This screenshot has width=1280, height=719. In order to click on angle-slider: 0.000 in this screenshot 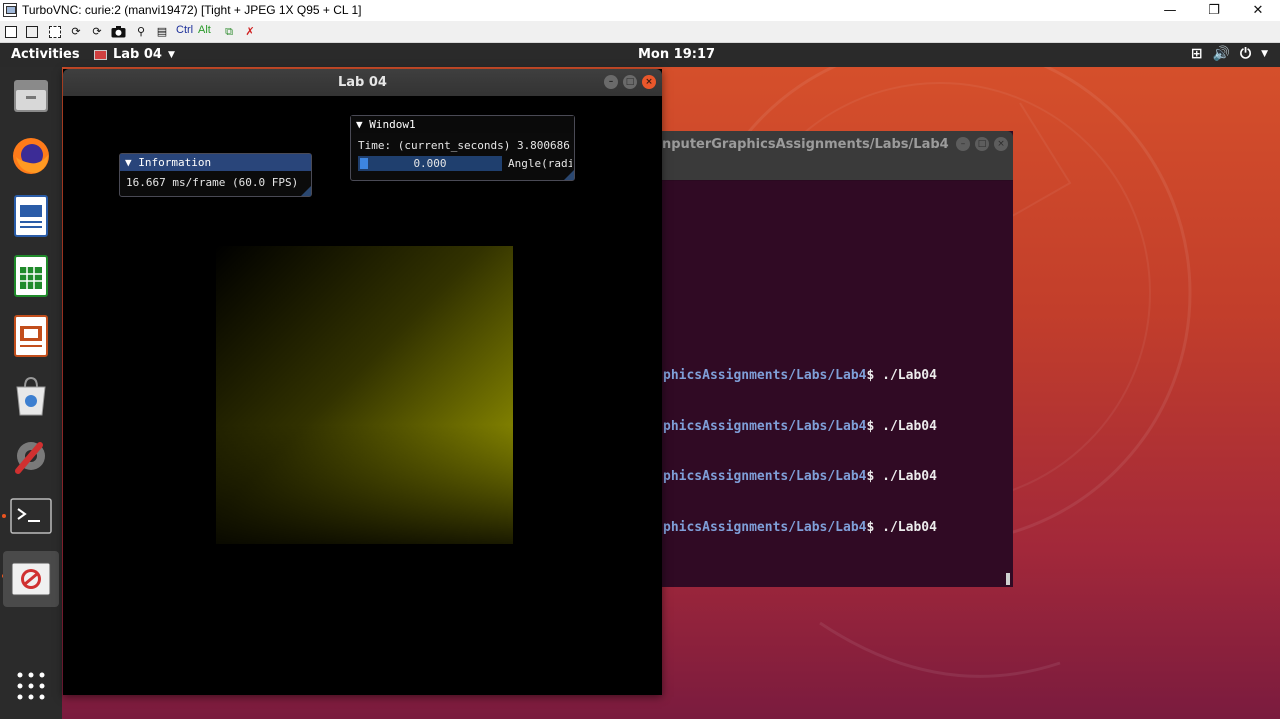, I will do `click(430, 163)`.